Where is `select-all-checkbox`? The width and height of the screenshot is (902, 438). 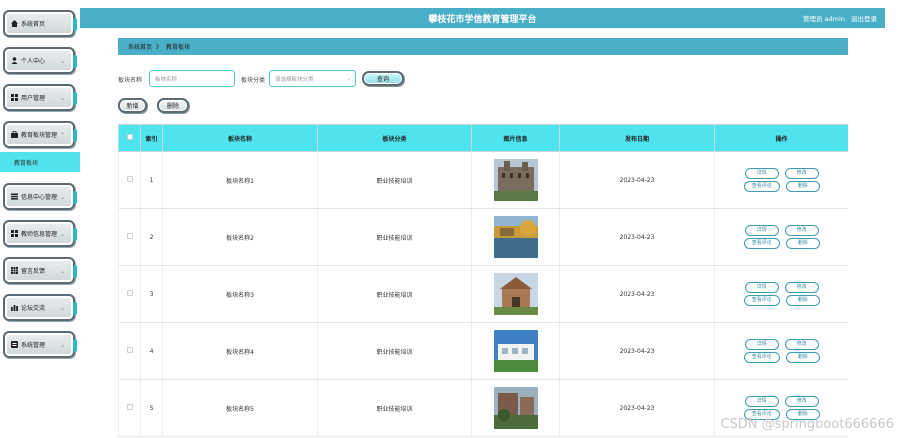
select-all-checkbox is located at coordinates (129, 137).